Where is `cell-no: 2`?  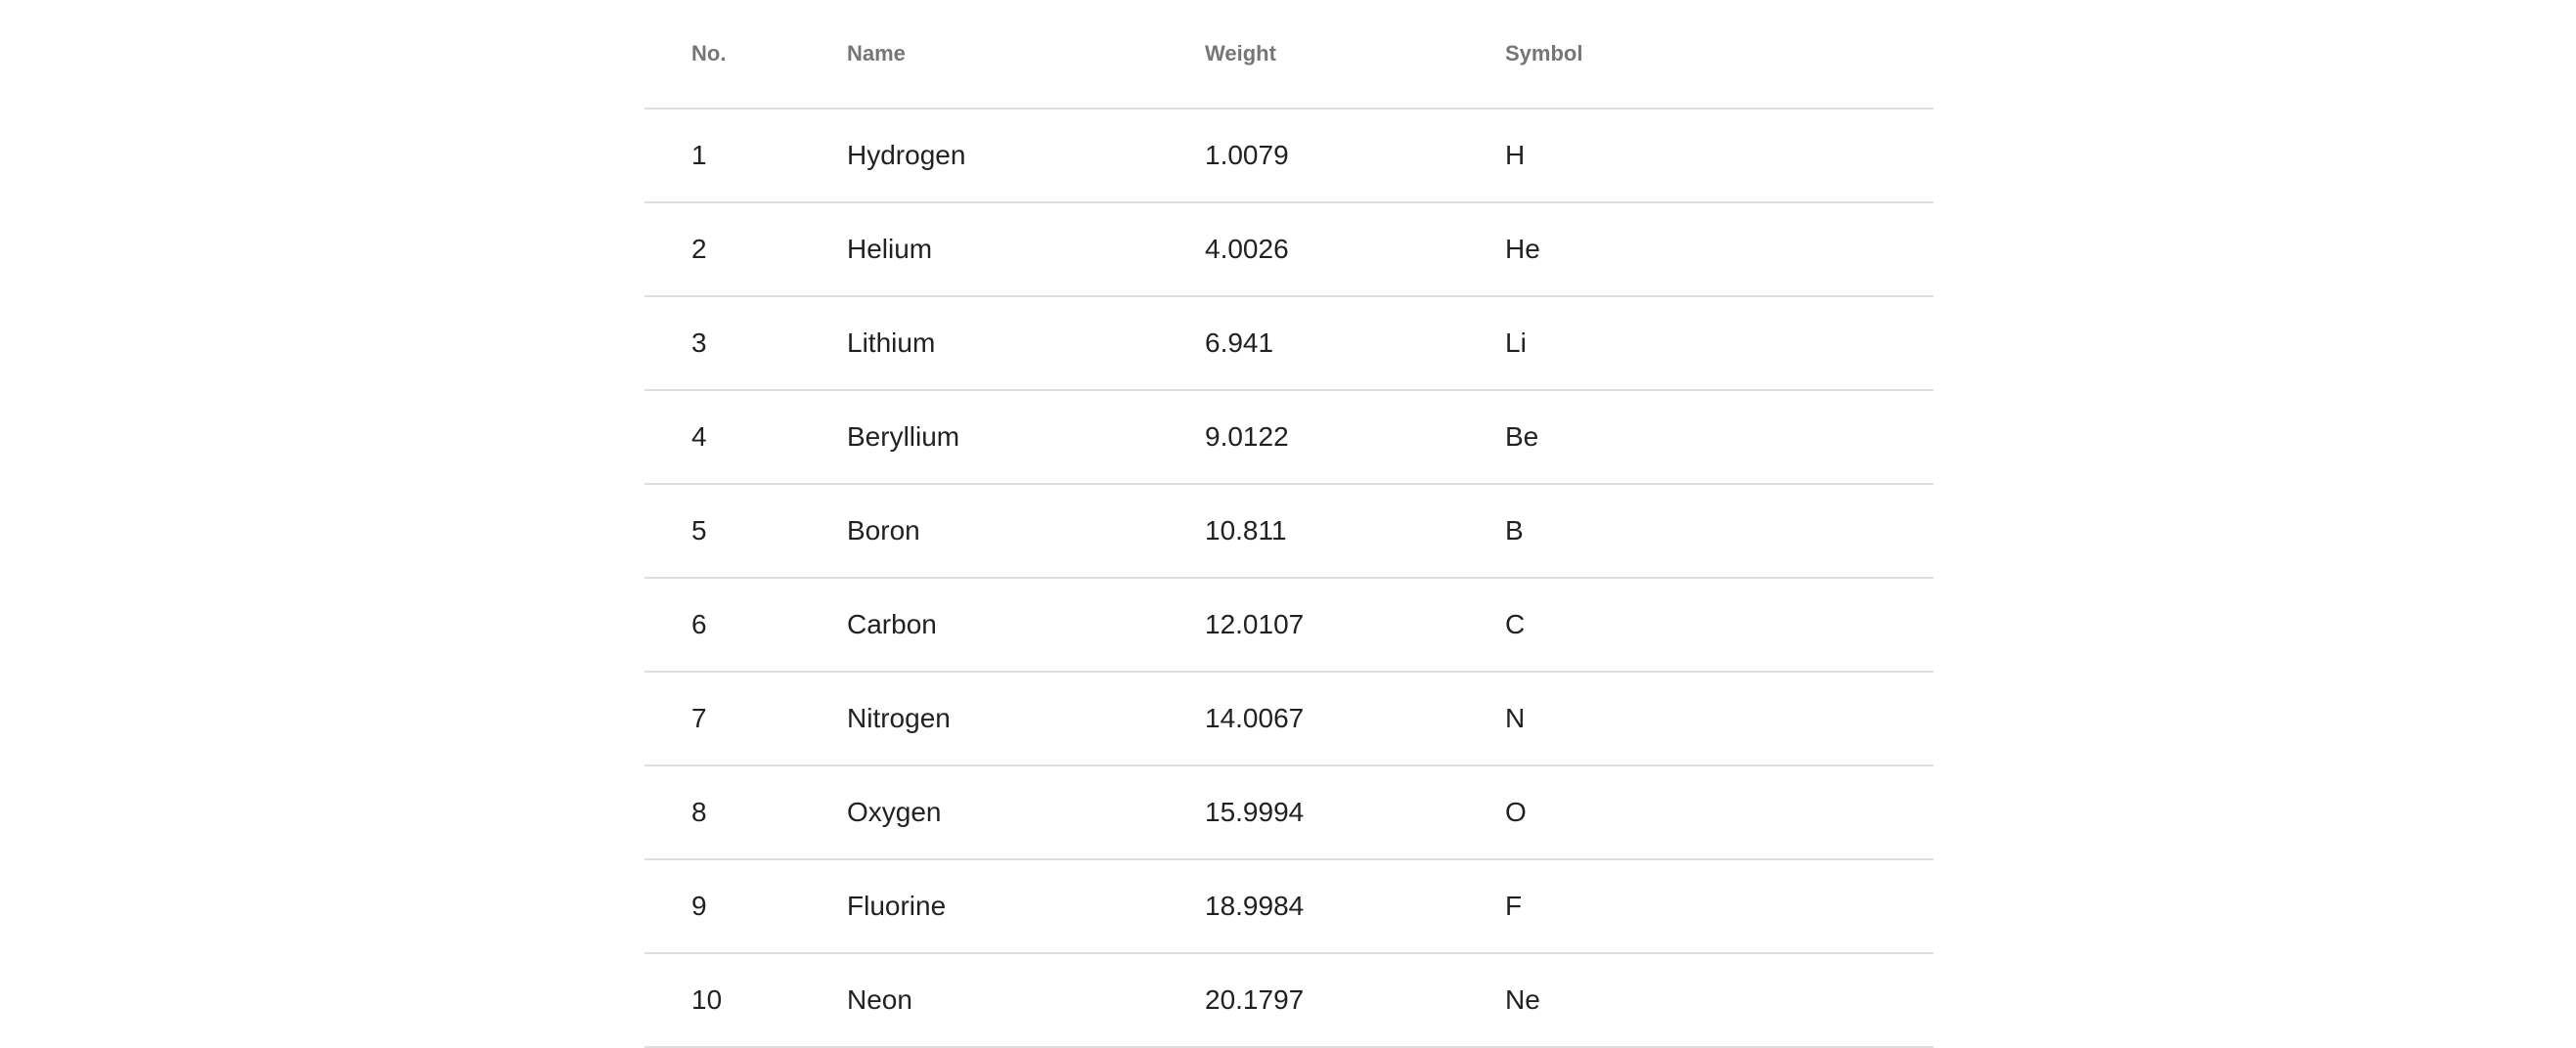 cell-no: 2 is located at coordinates (699, 249).